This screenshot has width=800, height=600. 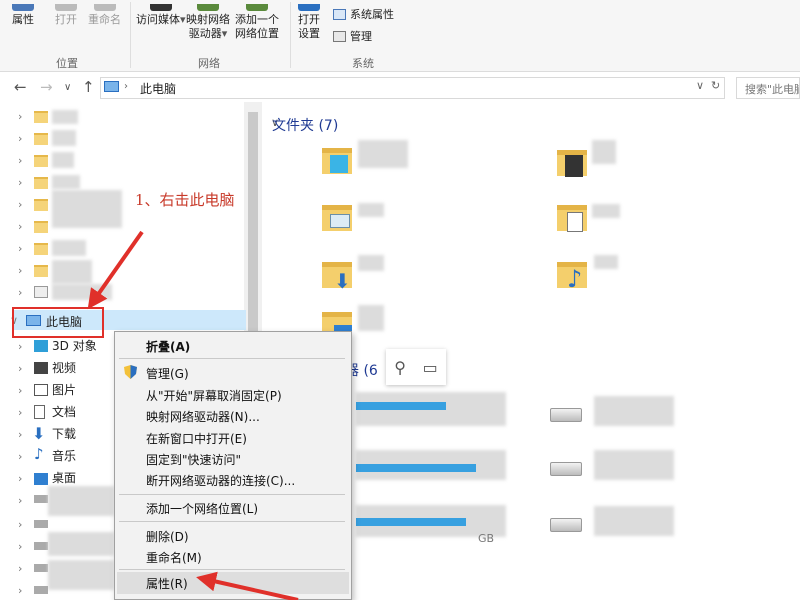 I want to click on sidebar-item-downloads: 下载, so click(x=64, y=433).